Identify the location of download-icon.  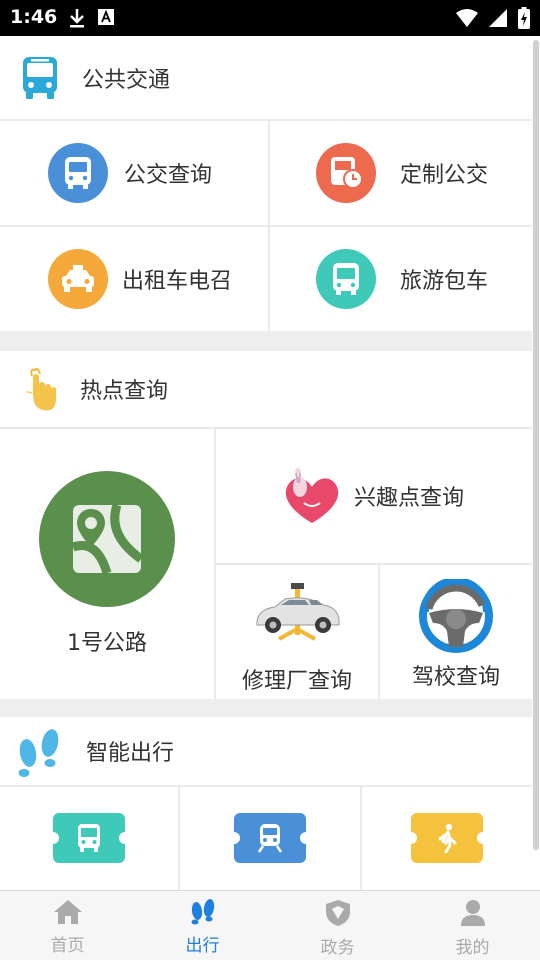
(77, 20).